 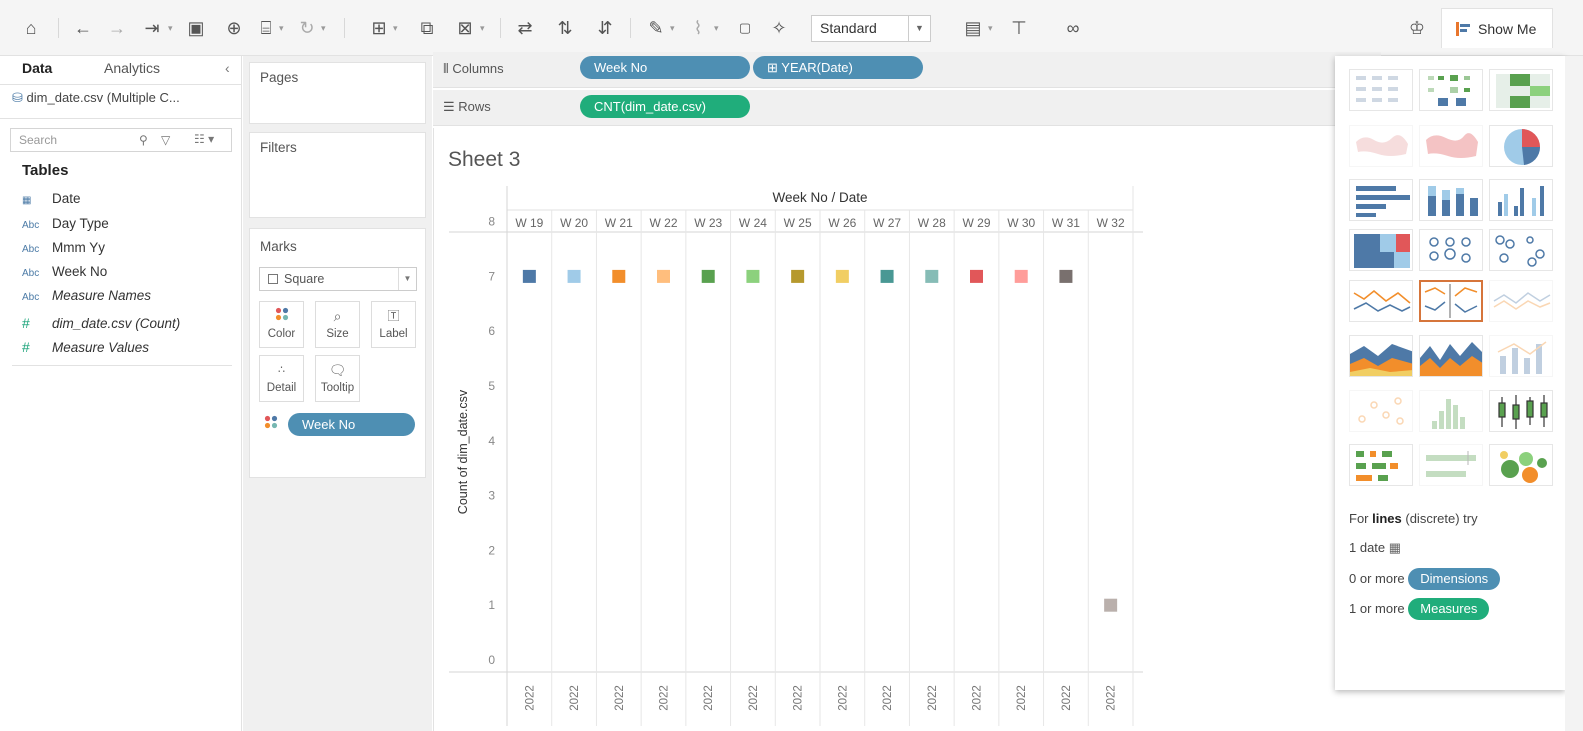 I want to click on week-no-pill: Week No, so click(x=665, y=67).